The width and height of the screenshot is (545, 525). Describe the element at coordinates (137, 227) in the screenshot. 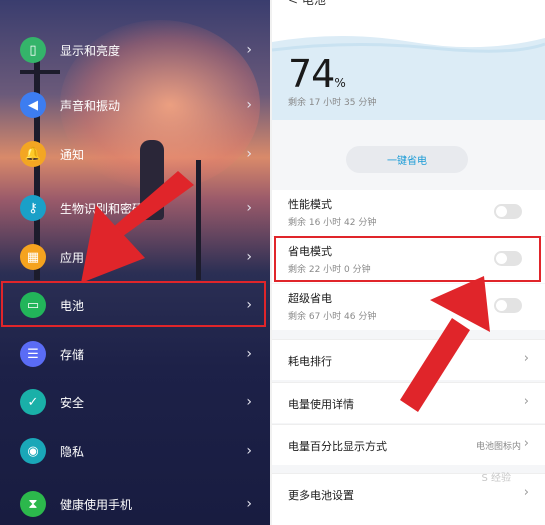

I see `left-red-arrow` at that location.